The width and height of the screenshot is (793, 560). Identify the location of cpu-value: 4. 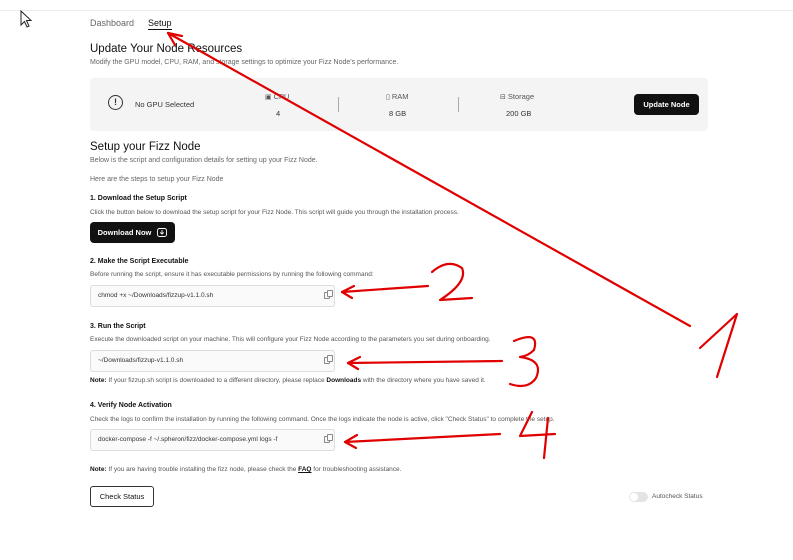
(278, 113).